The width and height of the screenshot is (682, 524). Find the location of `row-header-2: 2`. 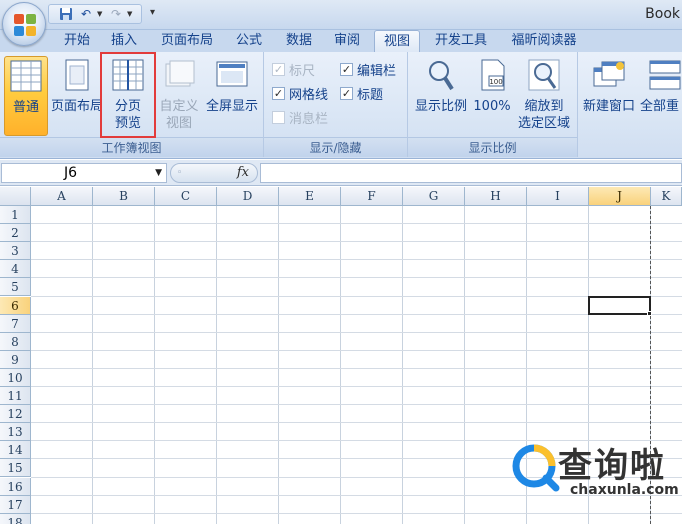

row-header-2: 2 is located at coordinates (15, 233).